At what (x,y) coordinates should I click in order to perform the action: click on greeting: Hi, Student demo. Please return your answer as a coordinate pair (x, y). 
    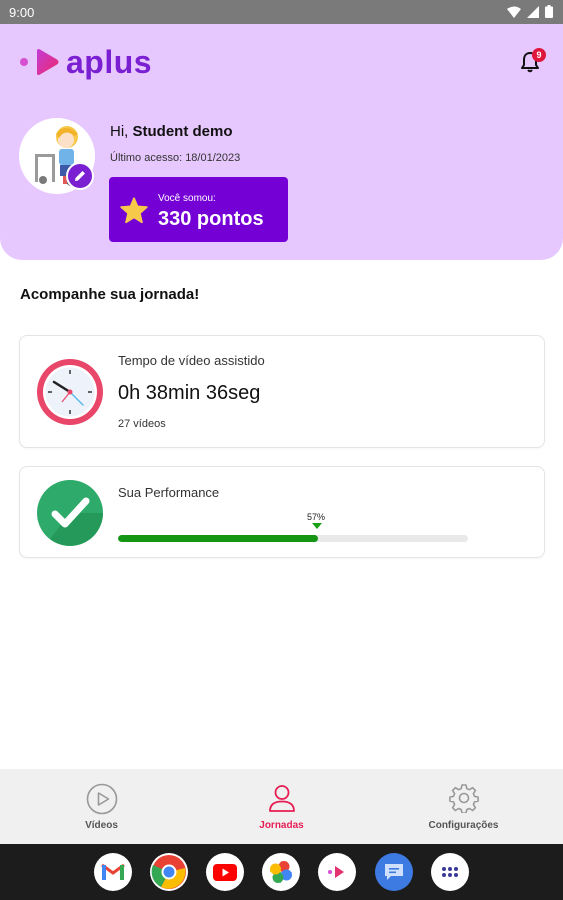
    Looking at the image, I should click on (171, 131).